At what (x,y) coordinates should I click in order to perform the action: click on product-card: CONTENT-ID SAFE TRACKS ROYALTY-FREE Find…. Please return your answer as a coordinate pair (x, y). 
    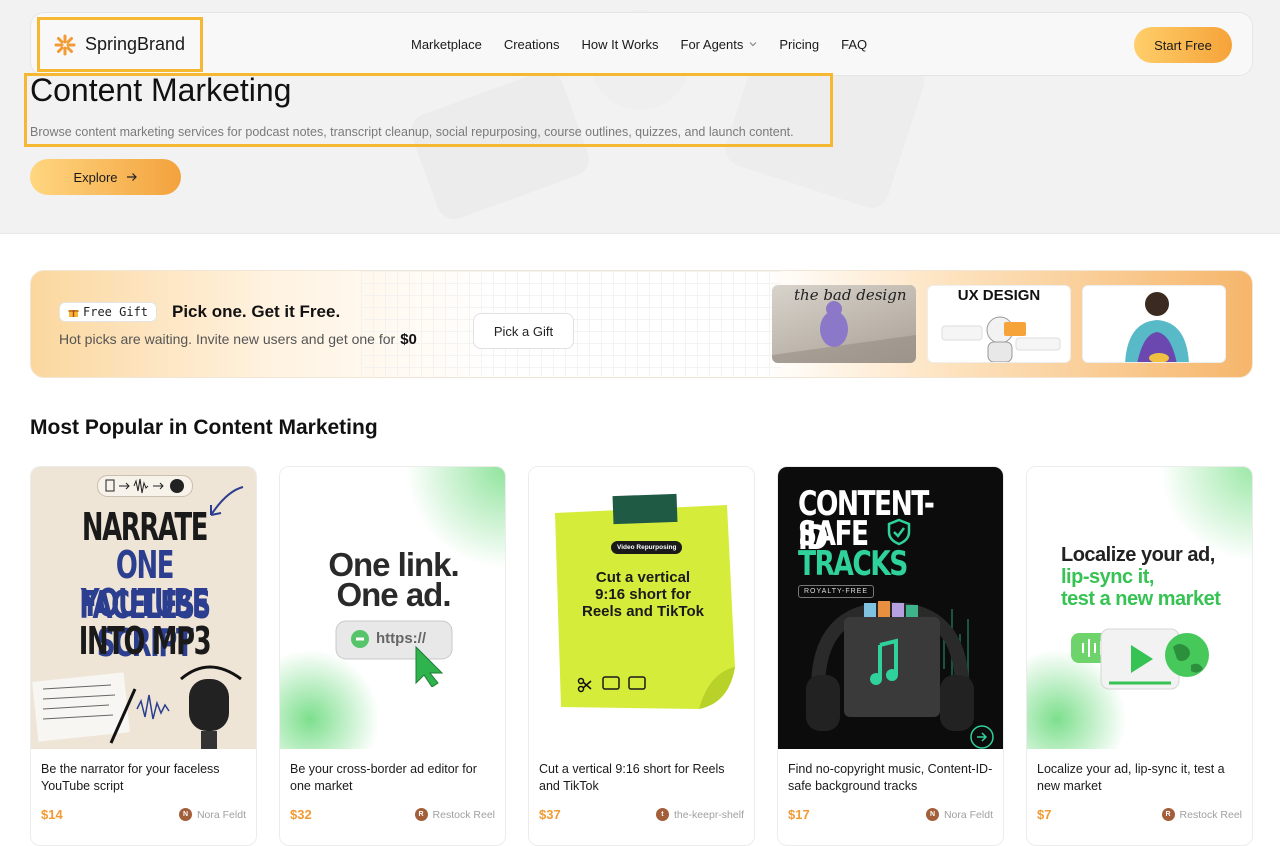
    Looking at the image, I should click on (890, 656).